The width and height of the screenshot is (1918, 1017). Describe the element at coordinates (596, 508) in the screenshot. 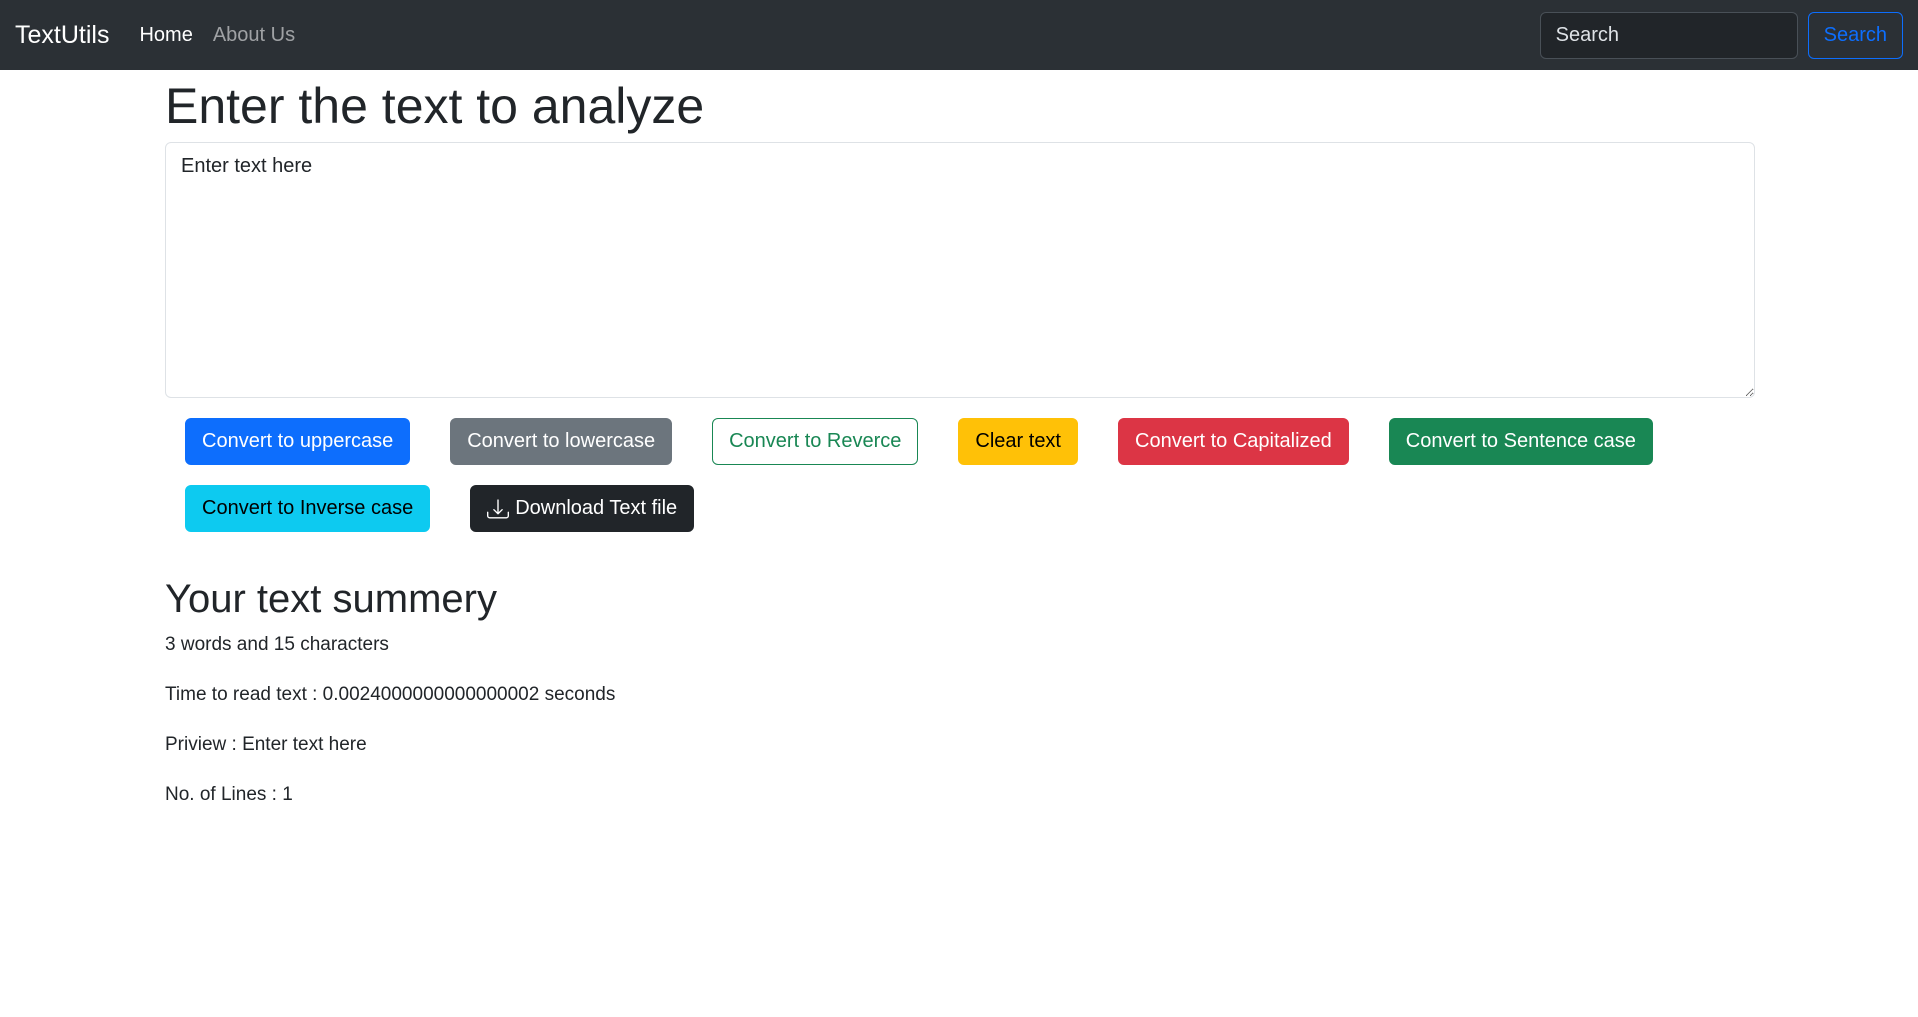

I see `download-button-label: Download Text file` at that location.